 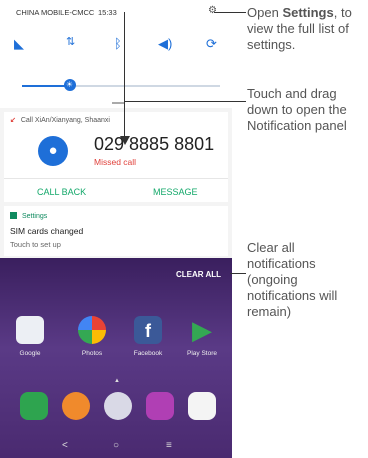 I want to click on drag-arrow-line, so click(x=124, y=77).